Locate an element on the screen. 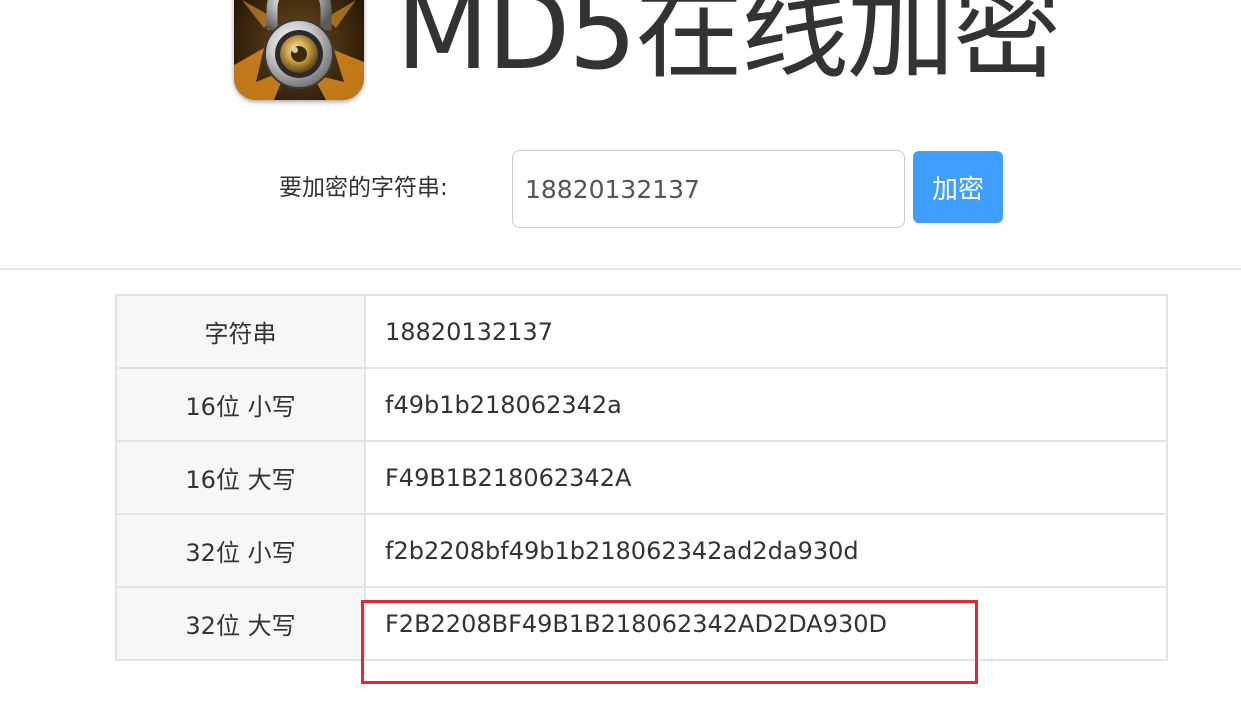 This screenshot has height=702, width=1241. row-value: 18820132137 is located at coordinates (766, 331).